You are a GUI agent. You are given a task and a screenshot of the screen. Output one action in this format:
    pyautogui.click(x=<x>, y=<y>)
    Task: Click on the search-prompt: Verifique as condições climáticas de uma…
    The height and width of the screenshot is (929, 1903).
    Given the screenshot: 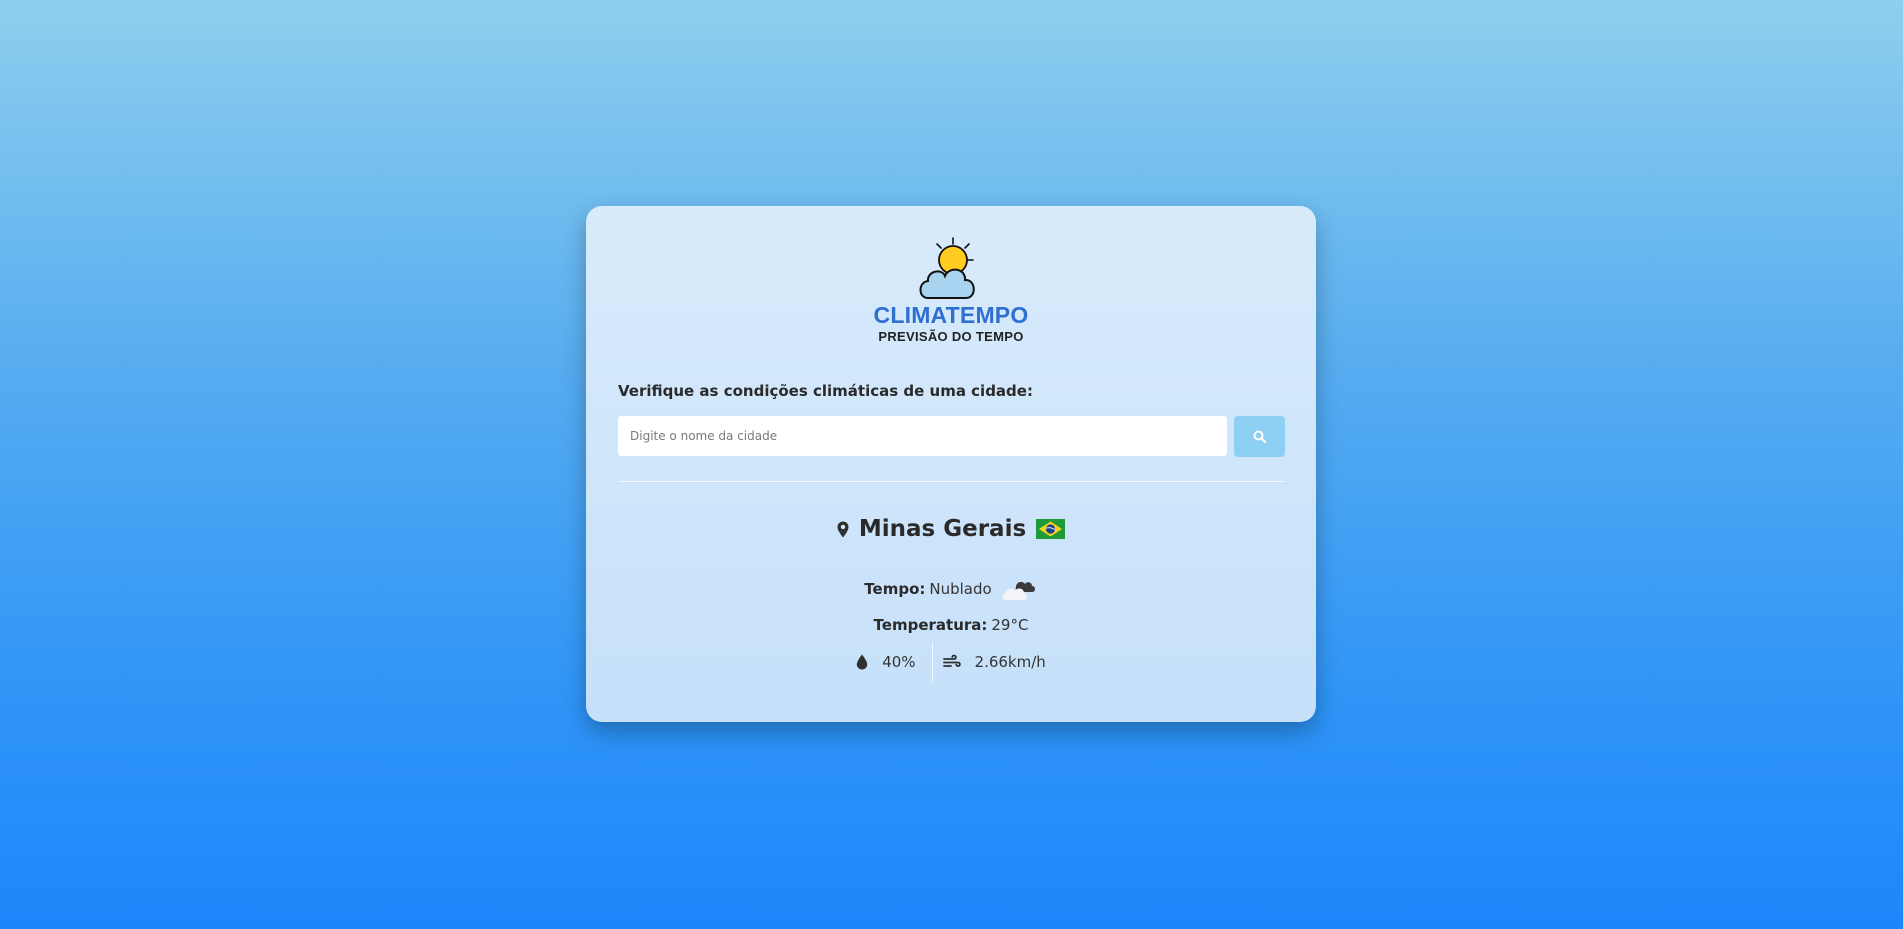 What is the action you would take?
    pyautogui.click(x=825, y=391)
    